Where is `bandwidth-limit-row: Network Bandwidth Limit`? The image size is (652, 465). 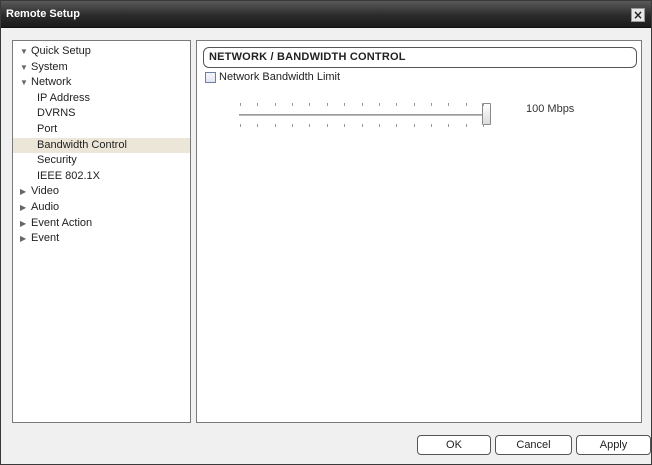
bandwidth-limit-row: Network Bandwidth Limit is located at coordinates (272, 77).